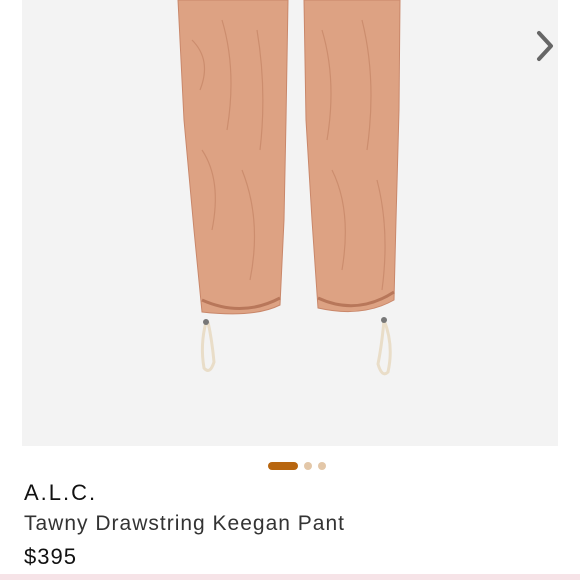  What do you see at coordinates (208, 346) in the screenshot?
I see `drawstring-left` at bounding box center [208, 346].